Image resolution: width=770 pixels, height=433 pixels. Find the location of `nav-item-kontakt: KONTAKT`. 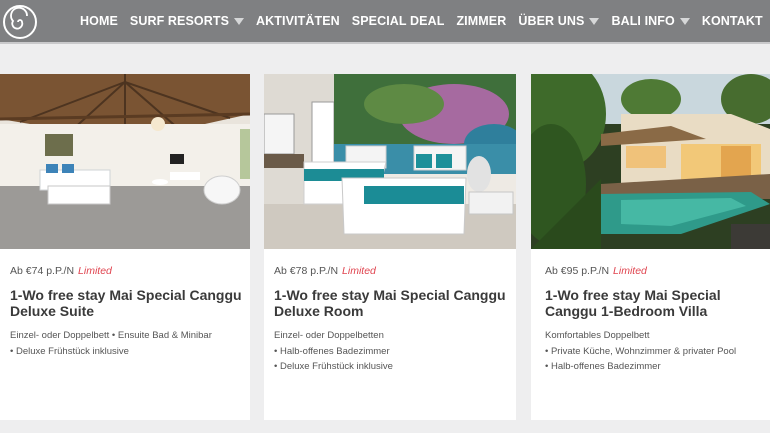

nav-item-kontakt: KONTAKT is located at coordinates (732, 21).